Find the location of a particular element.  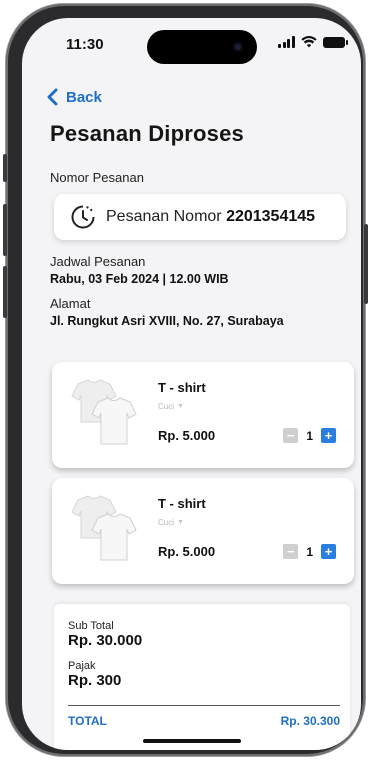

schedule-label: Jadwal Pesanan is located at coordinates (98, 261).